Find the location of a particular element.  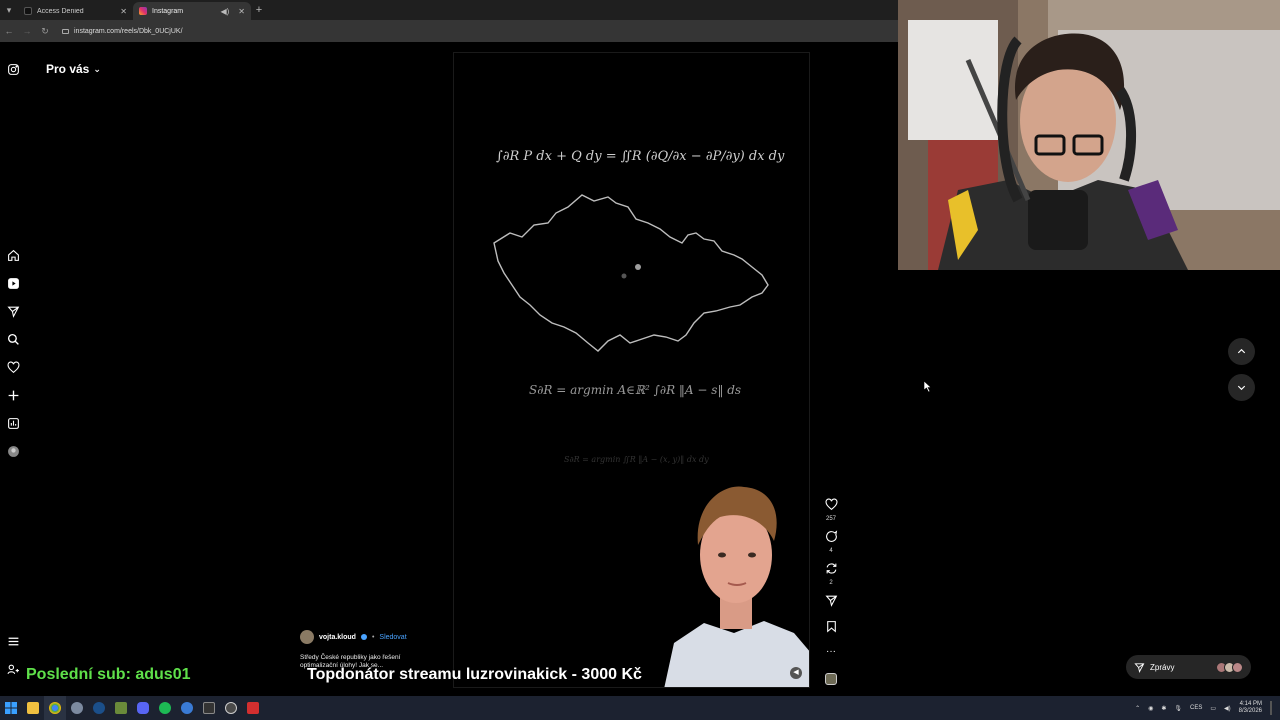

comment-button: 4 is located at coordinates (831, 542).